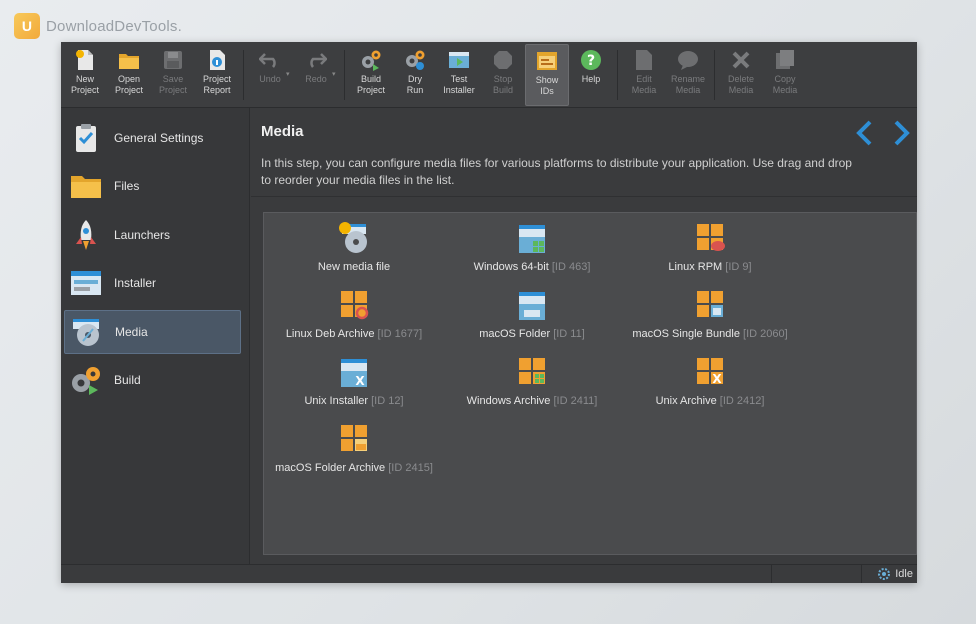  I want to click on sidebar-item-launchers: Launchers, so click(152, 235).